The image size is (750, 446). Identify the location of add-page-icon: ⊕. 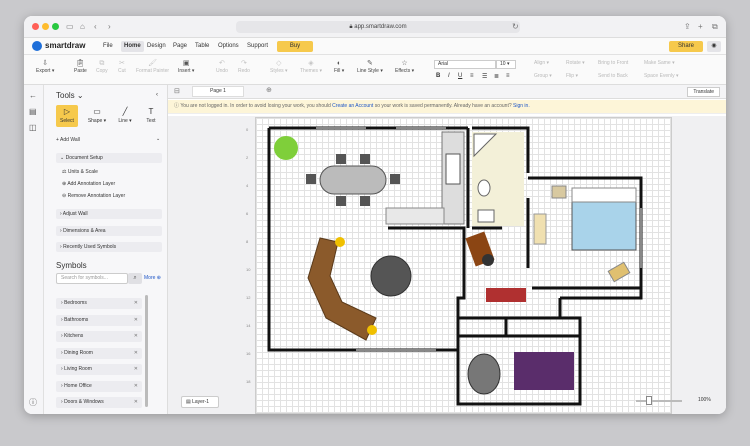
(269, 90).